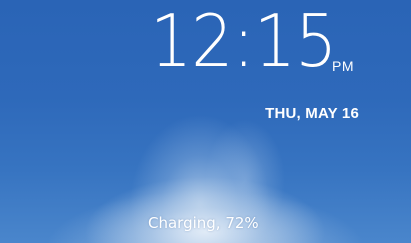 The image size is (411, 243). I want to click on clock-ampm: PM, so click(343, 66).